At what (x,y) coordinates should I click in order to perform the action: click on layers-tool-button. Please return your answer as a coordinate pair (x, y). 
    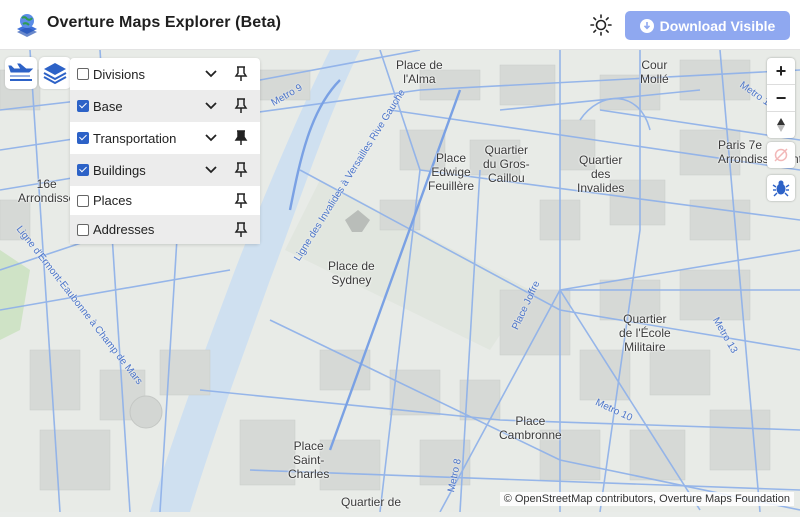
    Looking at the image, I should click on (55, 73).